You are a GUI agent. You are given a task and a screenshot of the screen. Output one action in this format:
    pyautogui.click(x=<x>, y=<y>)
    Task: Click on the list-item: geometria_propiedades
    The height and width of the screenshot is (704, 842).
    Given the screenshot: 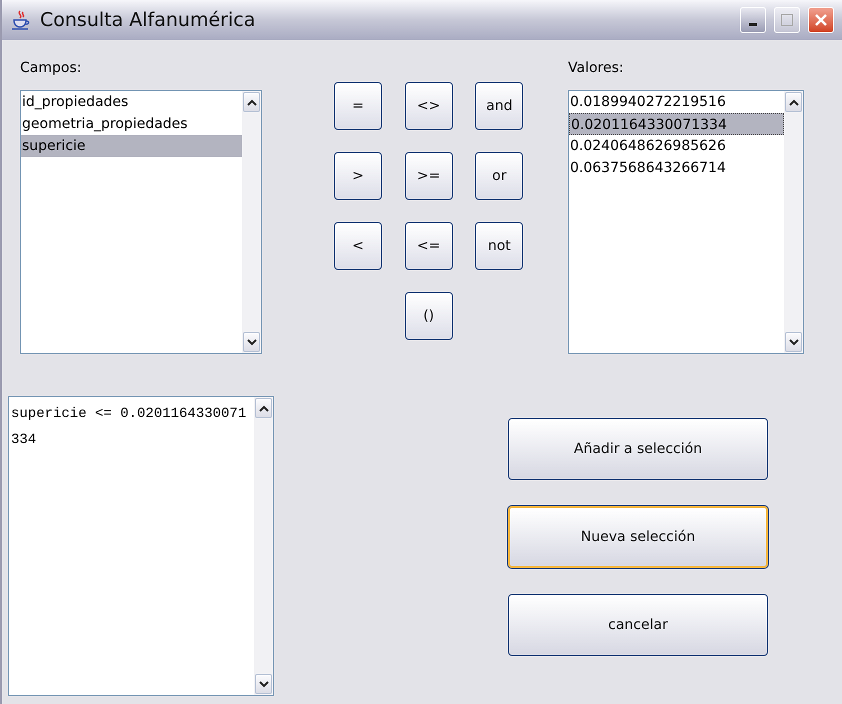 What is the action you would take?
    pyautogui.click(x=131, y=124)
    